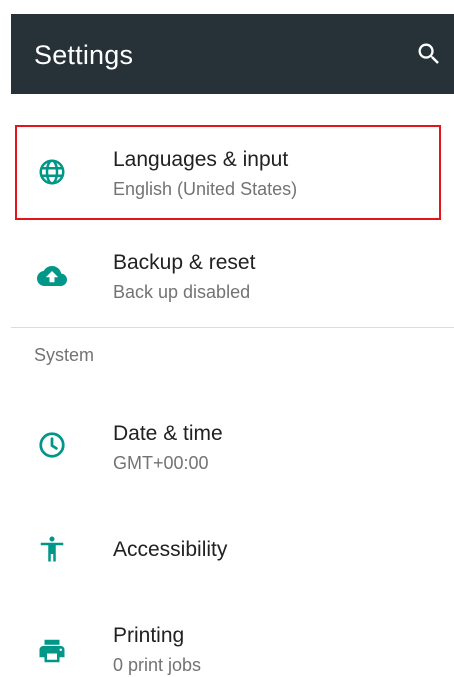 Image resolution: width=454 pixels, height=677 pixels. I want to click on settings-item-printing: Printing 0 print jobs, so click(232, 638).